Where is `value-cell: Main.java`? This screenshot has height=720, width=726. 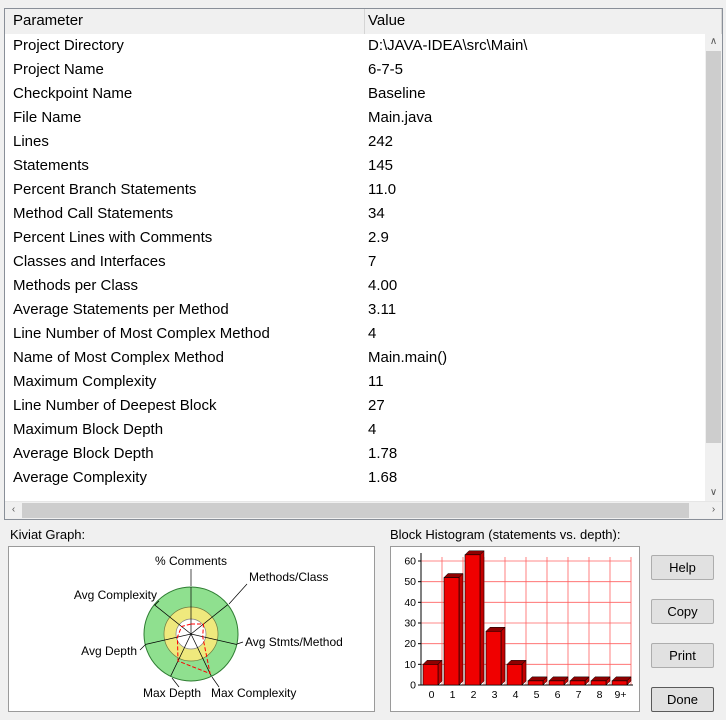
value-cell: Main.java is located at coordinates (400, 117).